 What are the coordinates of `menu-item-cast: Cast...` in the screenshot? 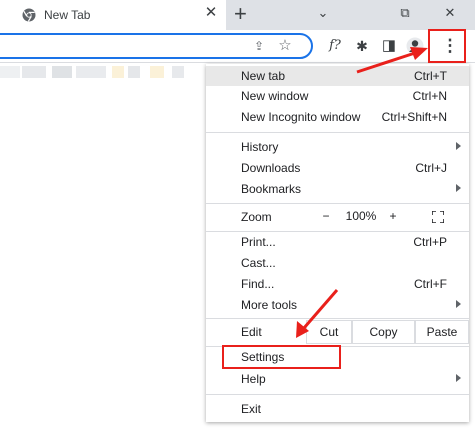 It's located at (337, 263).